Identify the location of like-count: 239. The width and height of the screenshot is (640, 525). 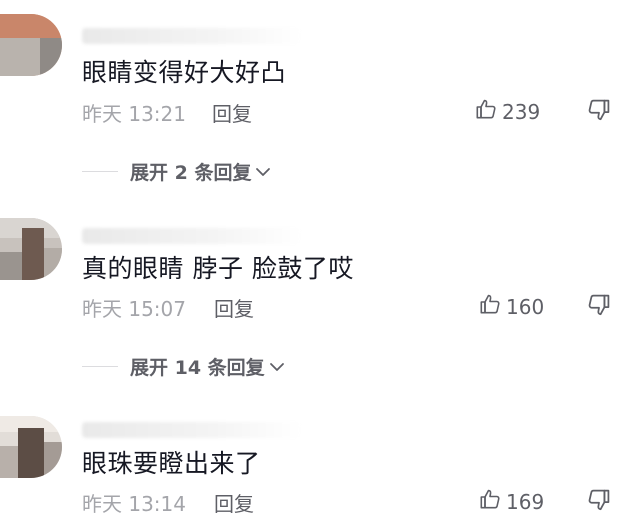
(521, 111).